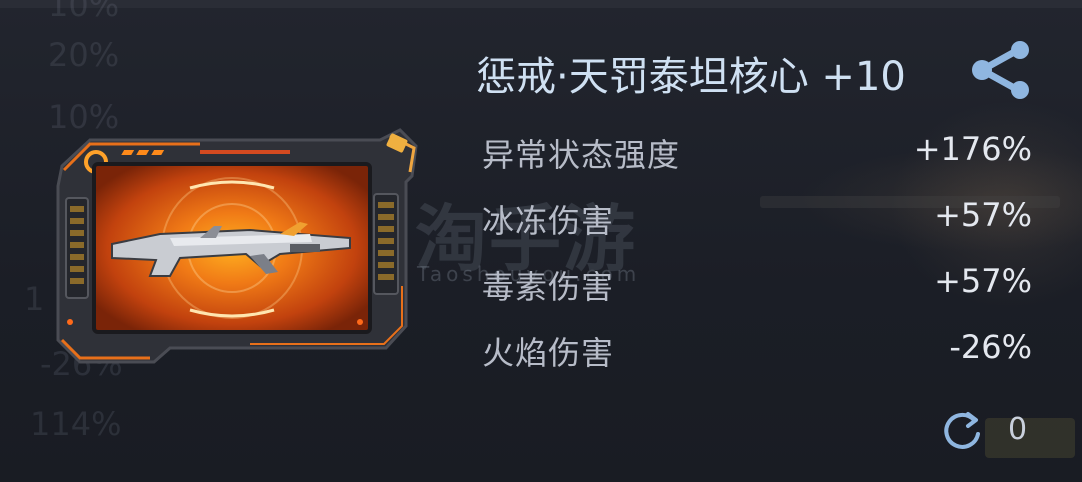 The image size is (1082, 482). Describe the element at coordinates (548, 287) in the screenshot. I see `stat-label: 毒素伤害` at that location.